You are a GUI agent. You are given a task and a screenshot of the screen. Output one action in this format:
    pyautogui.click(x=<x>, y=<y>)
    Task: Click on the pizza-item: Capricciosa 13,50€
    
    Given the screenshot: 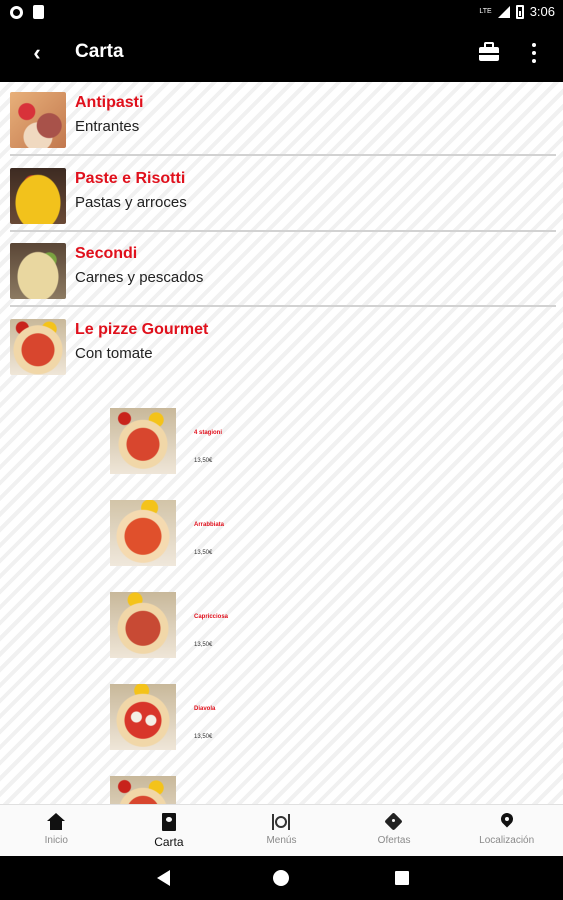 What is the action you would take?
    pyautogui.click(x=260, y=625)
    